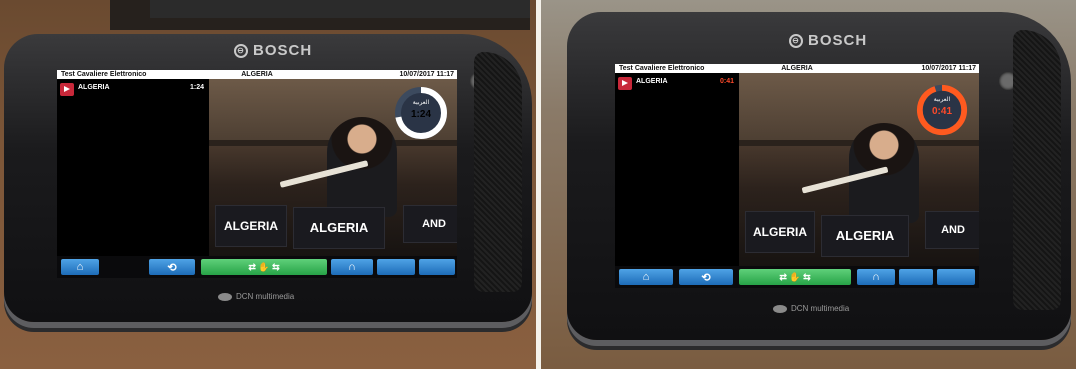 The image size is (1076, 369). I want to click on video-feed: ALGERIA ALGERIA AND العربية 0:41, so click(859, 169).